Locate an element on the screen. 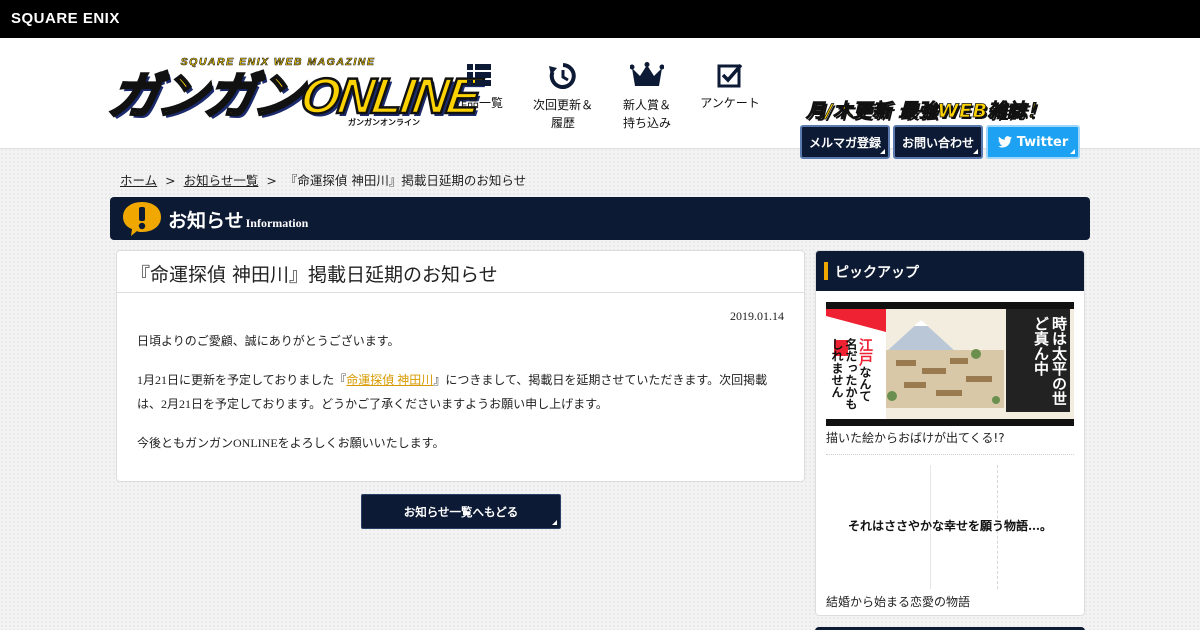 This screenshot has height=630, width=1200. catchphrase: 月/木更新 最強WEB雑誌！ is located at coordinates (926, 111).